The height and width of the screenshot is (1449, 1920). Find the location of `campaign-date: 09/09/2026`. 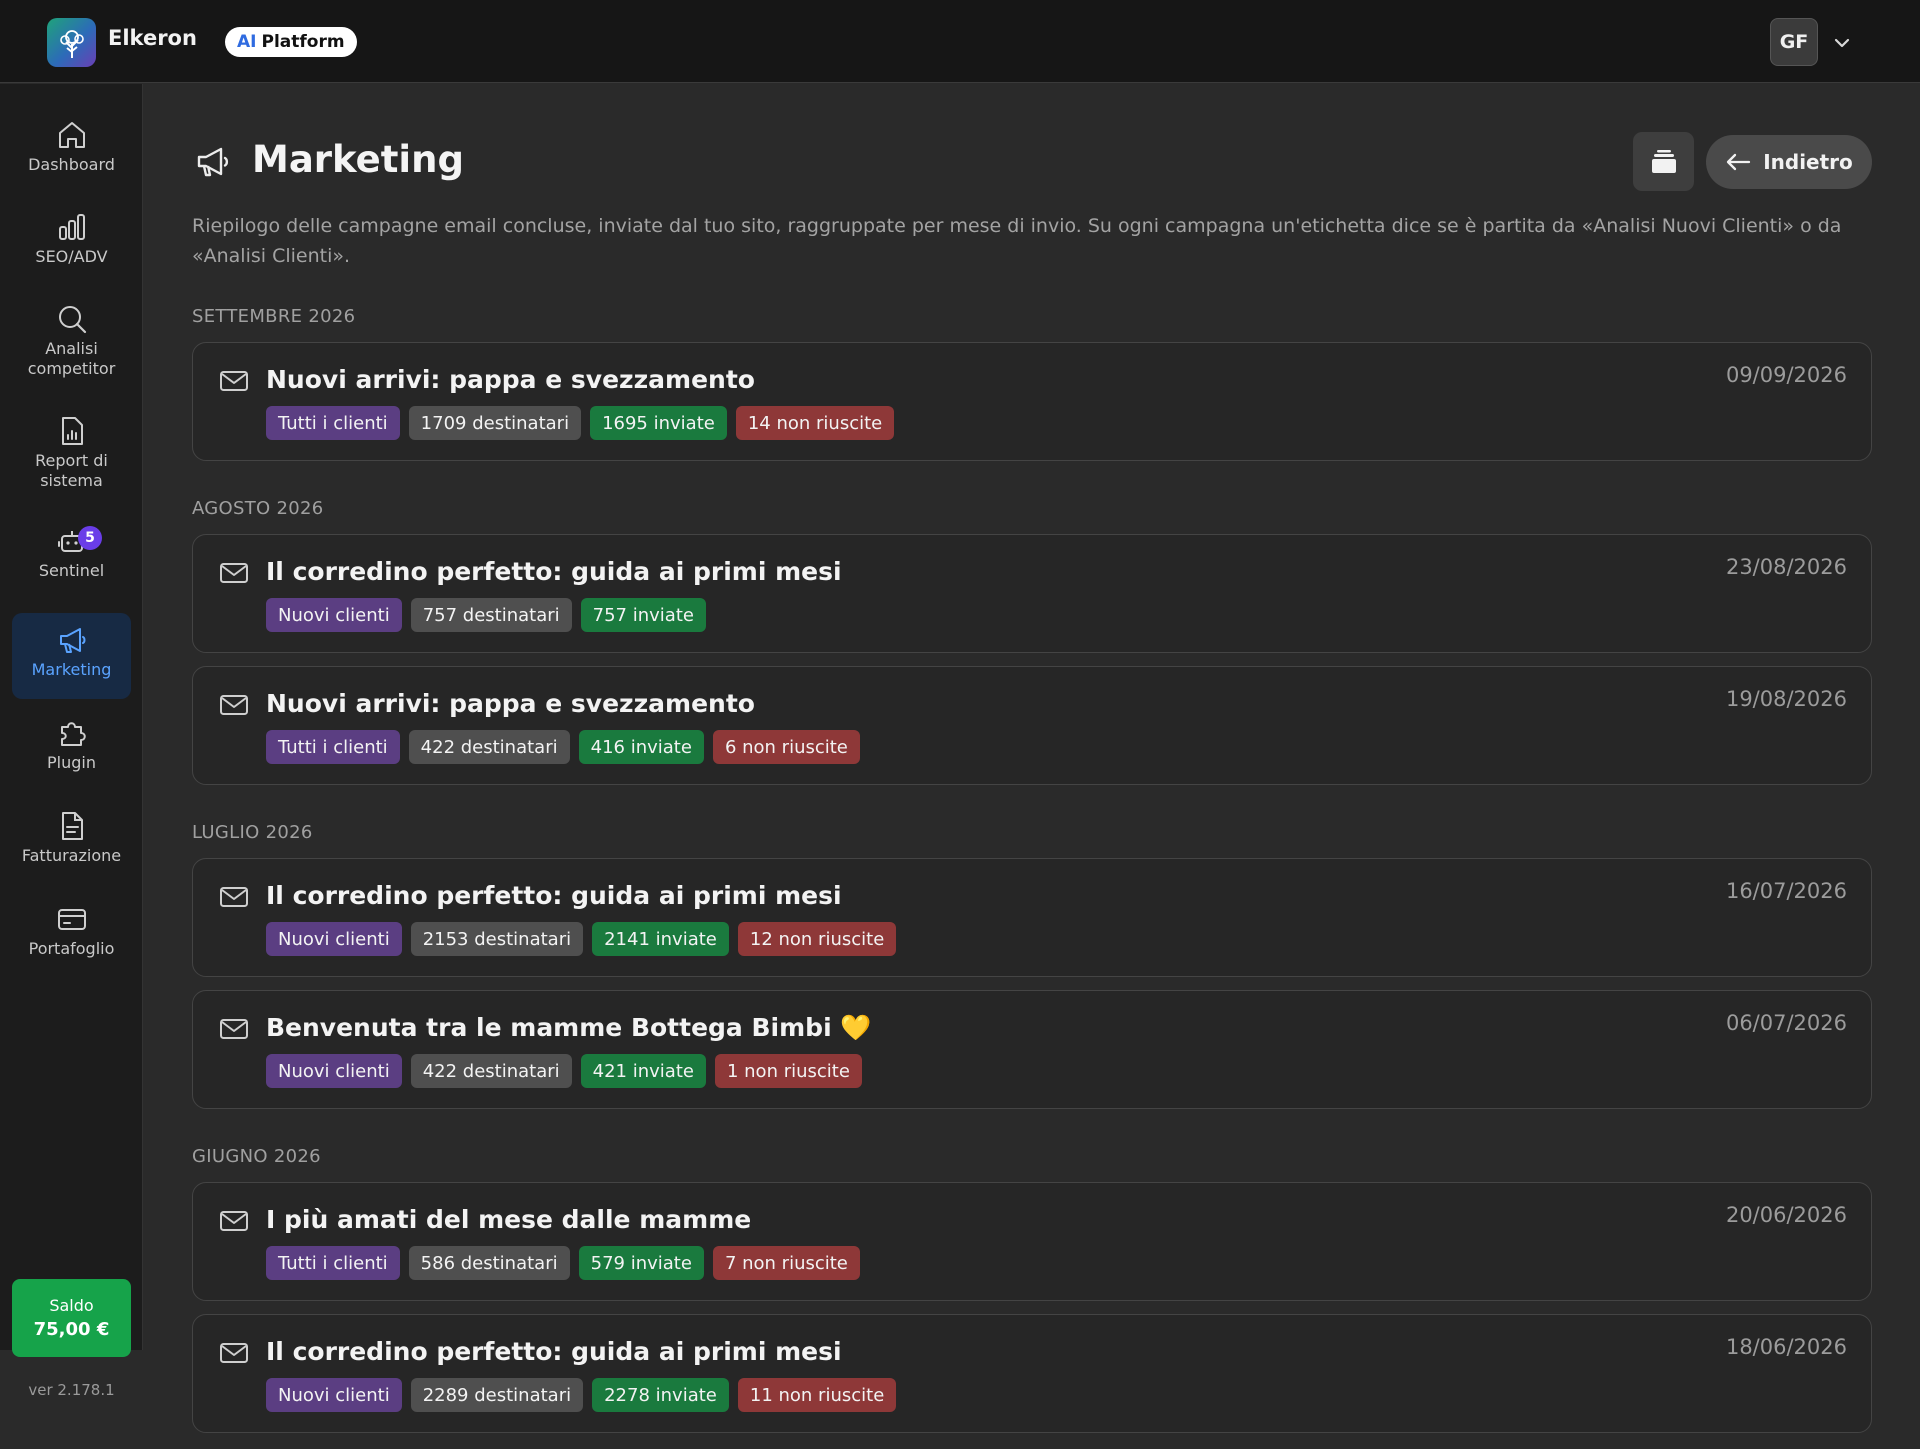

campaign-date: 09/09/2026 is located at coordinates (1786, 375).